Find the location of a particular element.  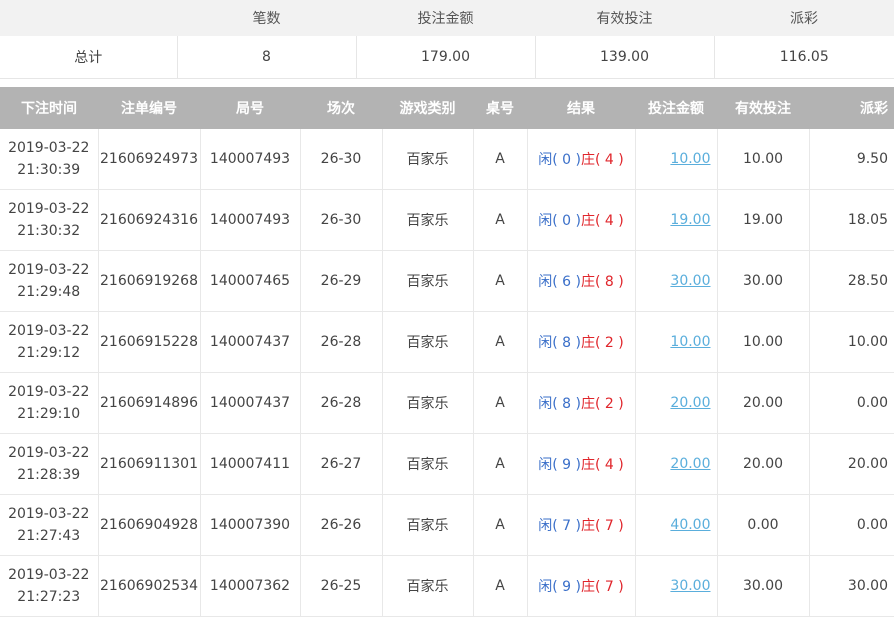

bet-amount-cell: 10.00 is located at coordinates (676, 159).